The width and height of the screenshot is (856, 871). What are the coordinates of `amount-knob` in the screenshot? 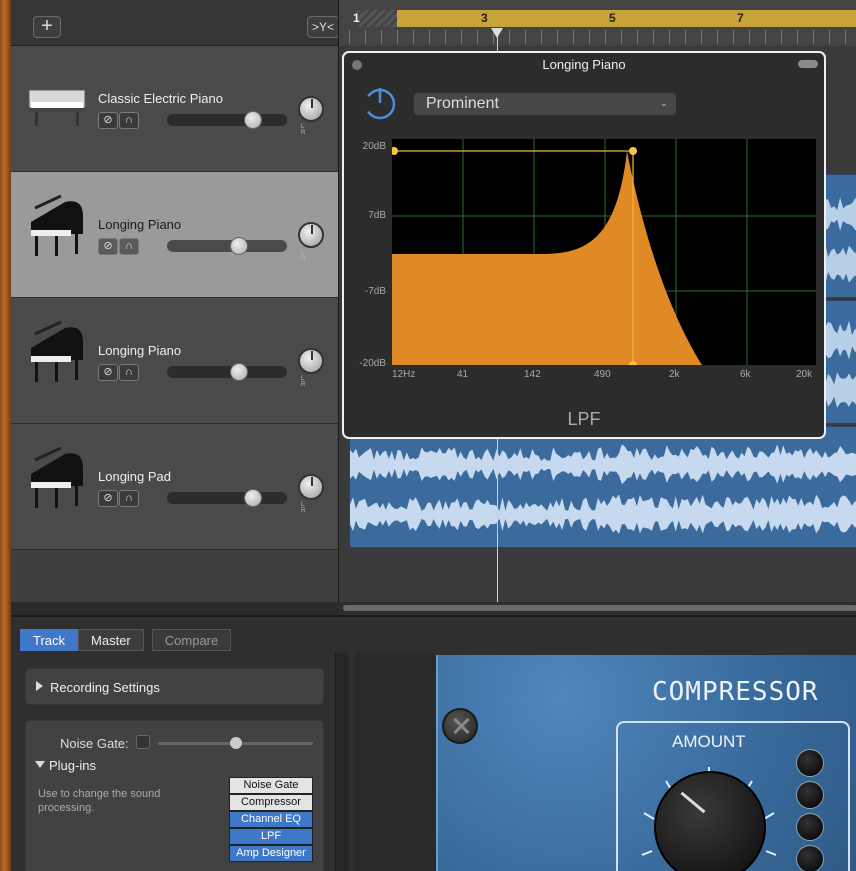 It's located at (710, 821).